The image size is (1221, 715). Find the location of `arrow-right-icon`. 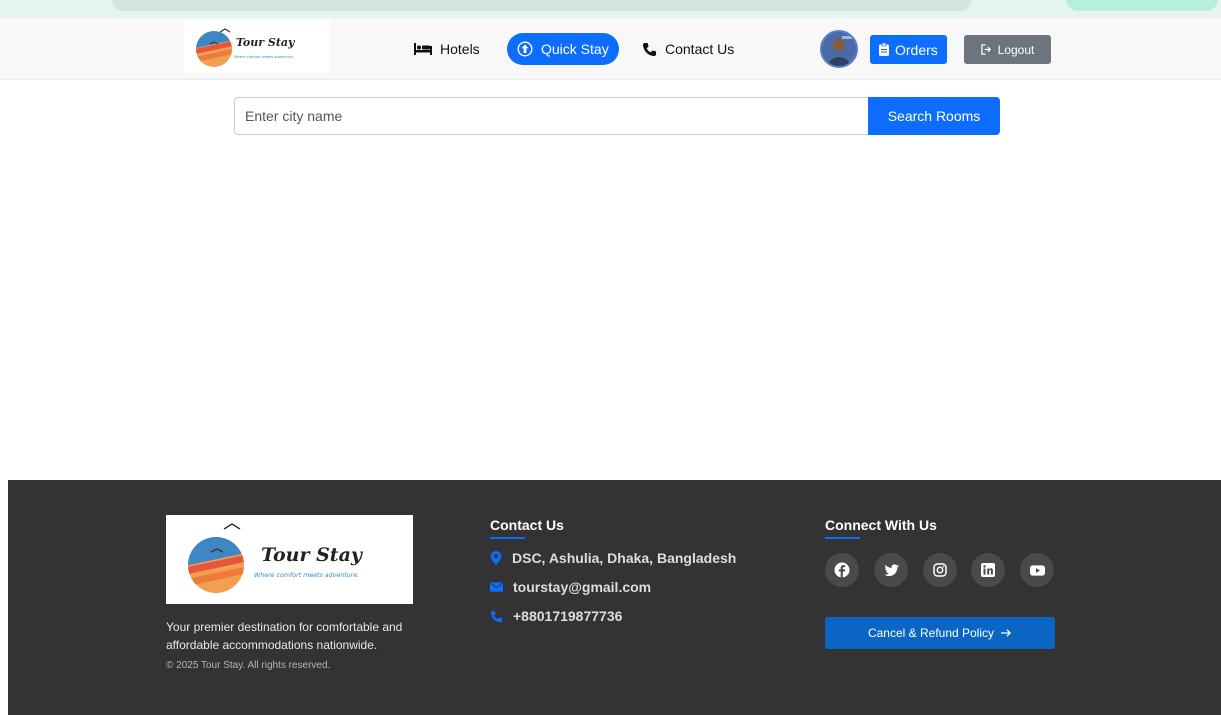

arrow-right-icon is located at coordinates (1006, 633).